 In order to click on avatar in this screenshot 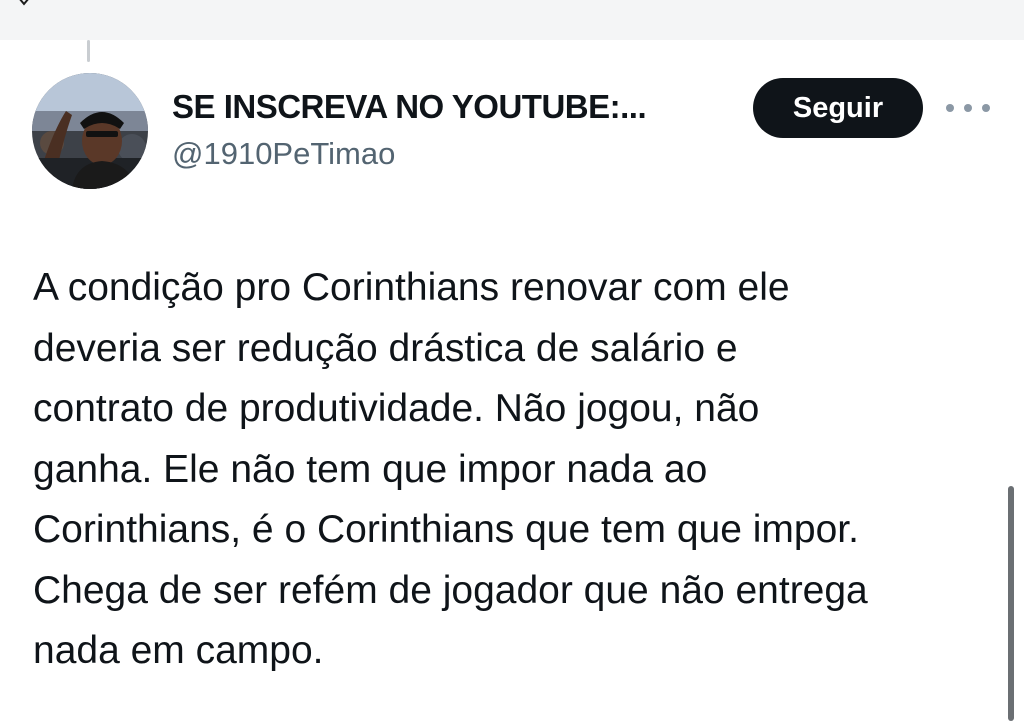, I will do `click(90, 131)`.